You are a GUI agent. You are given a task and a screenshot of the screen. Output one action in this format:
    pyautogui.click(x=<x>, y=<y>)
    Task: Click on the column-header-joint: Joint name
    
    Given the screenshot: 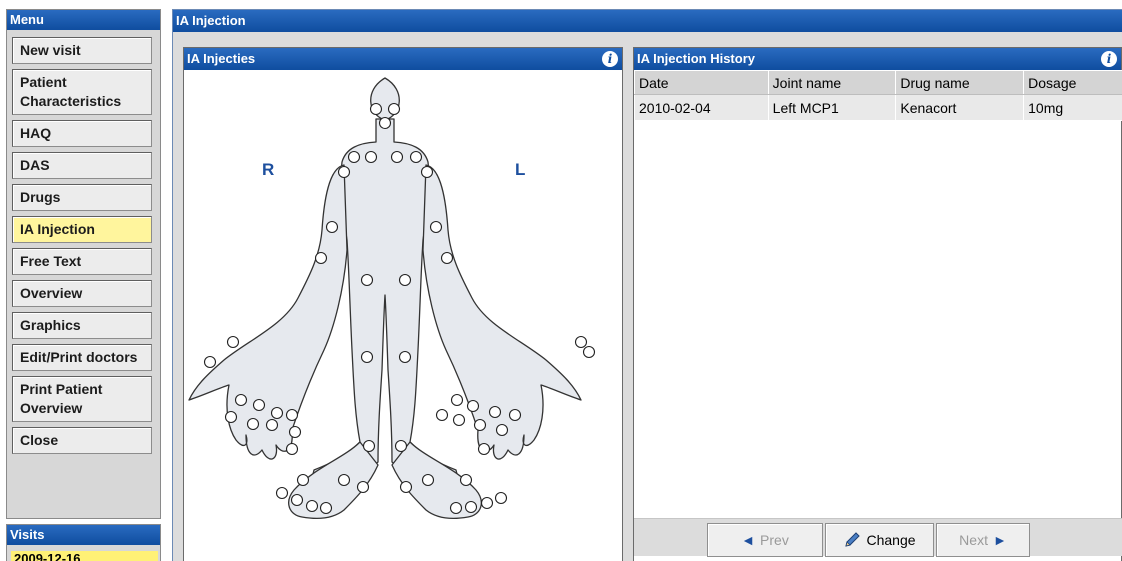 What is the action you would take?
    pyautogui.click(x=832, y=82)
    